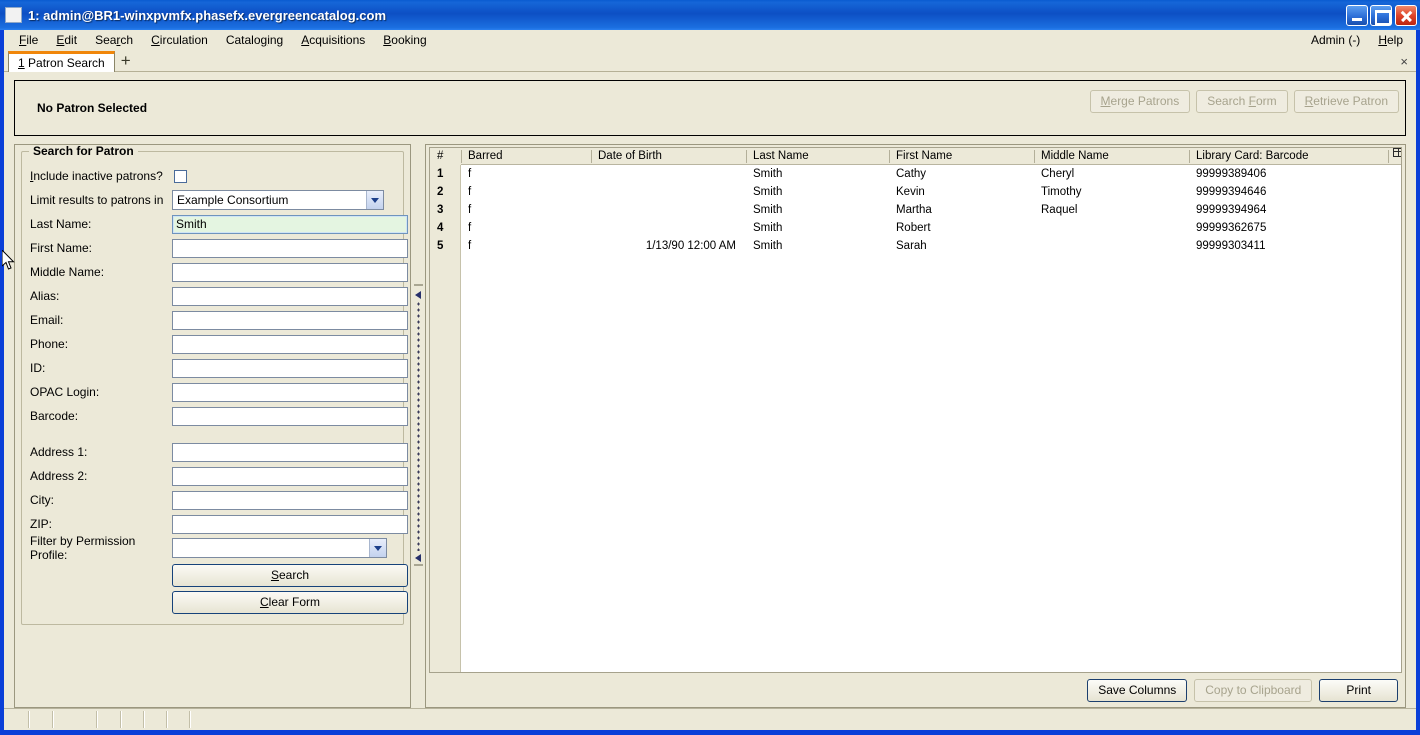 The height and width of the screenshot is (735, 1420). I want to click on field-label: Alias:, so click(45, 296).